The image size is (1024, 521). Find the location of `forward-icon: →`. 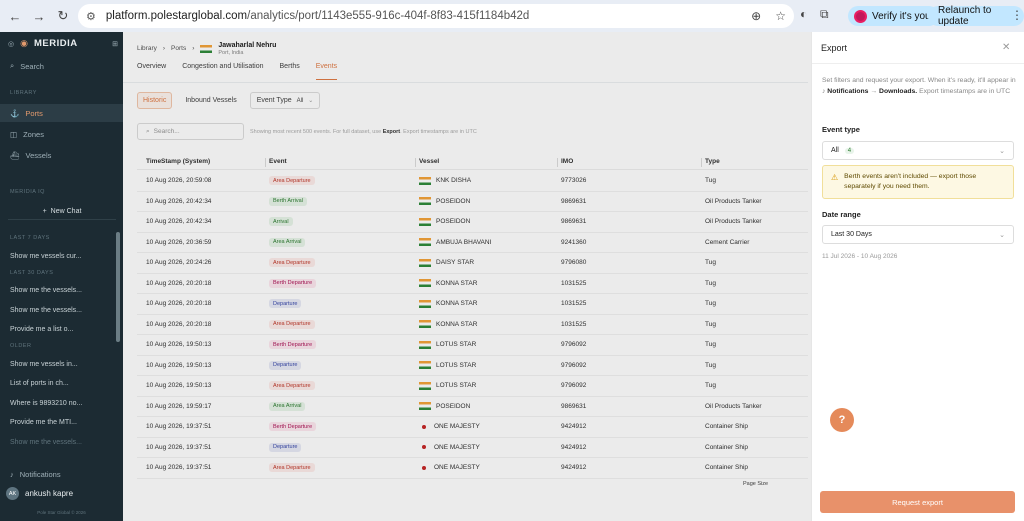

forward-icon: → is located at coordinates (39, 16).